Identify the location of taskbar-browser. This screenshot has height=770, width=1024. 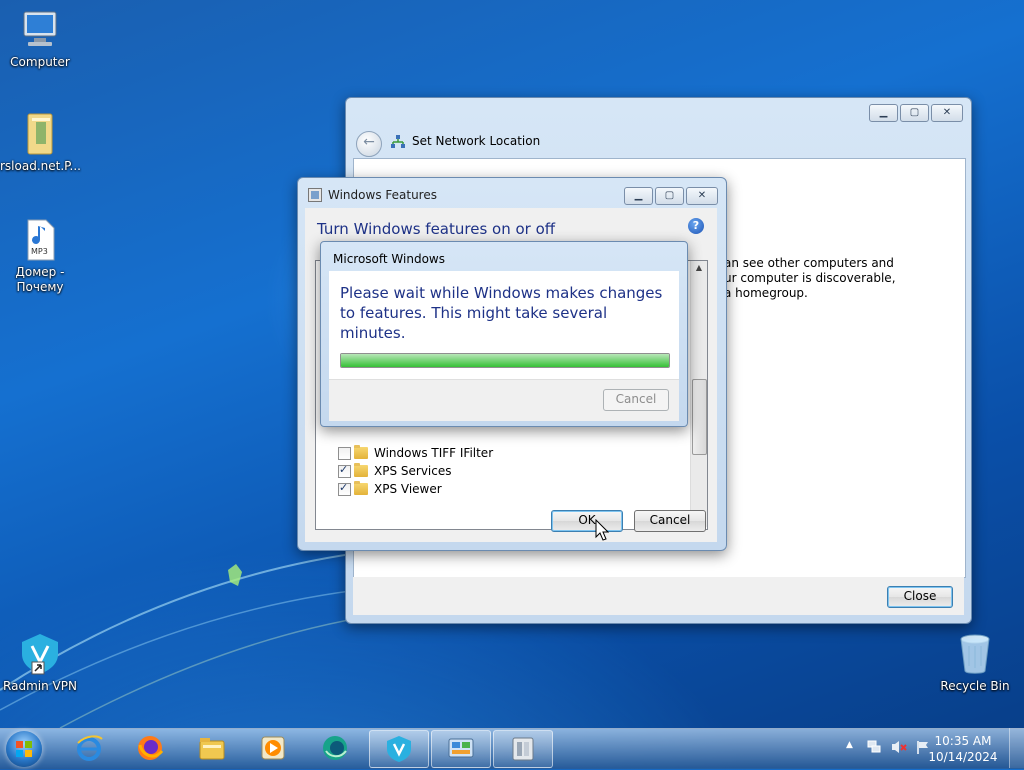
(335, 748).